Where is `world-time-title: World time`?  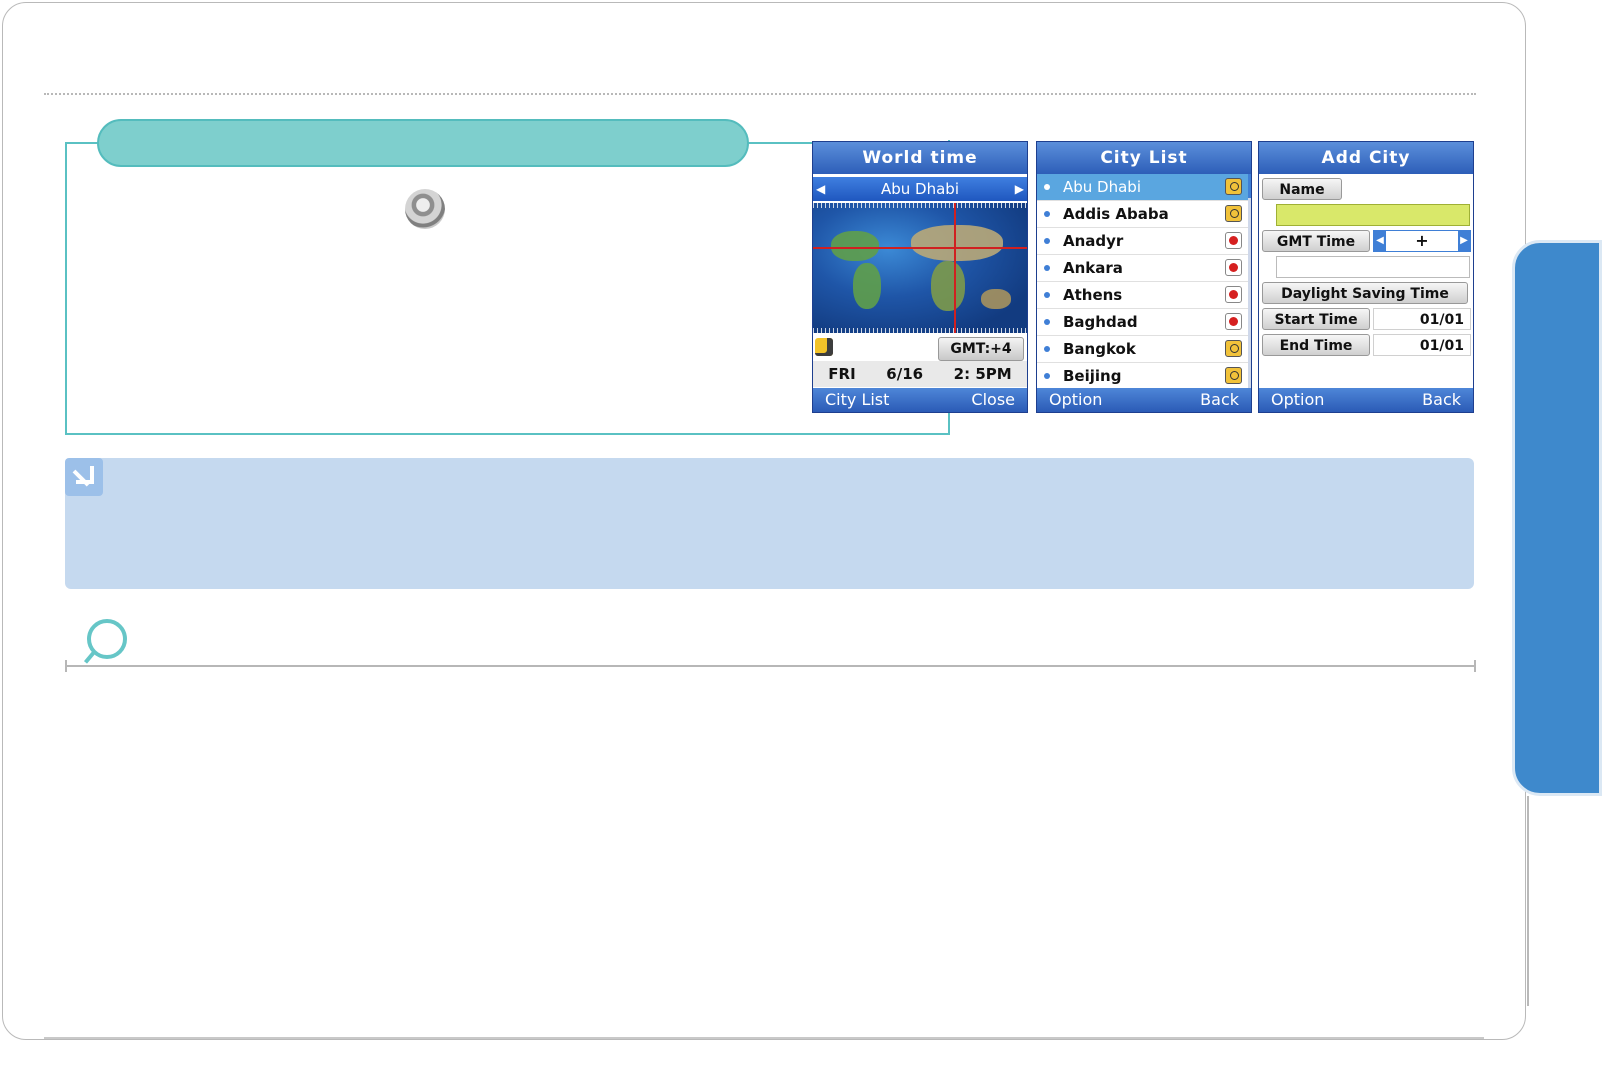
world-time-title: World time is located at coordinates (920, 158).